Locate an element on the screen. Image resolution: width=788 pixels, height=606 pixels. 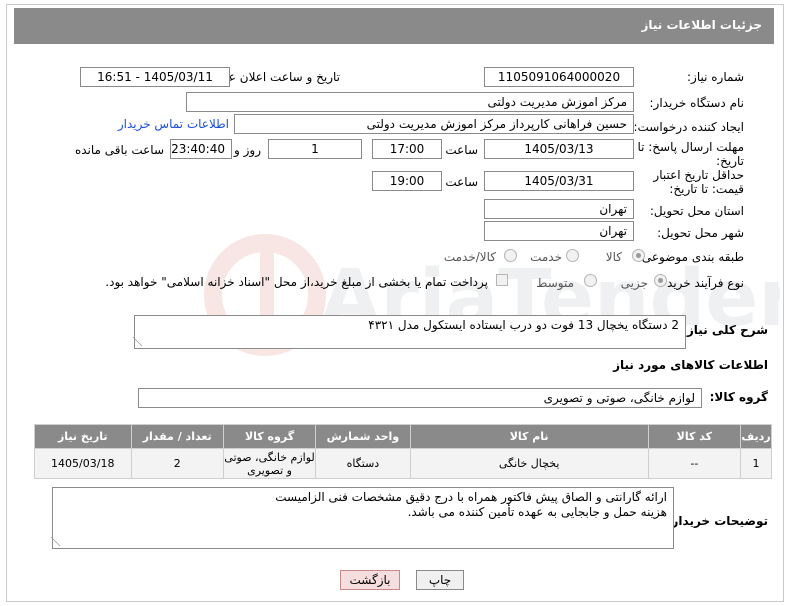
process-partial-radio is located at coordinates (660, 280).